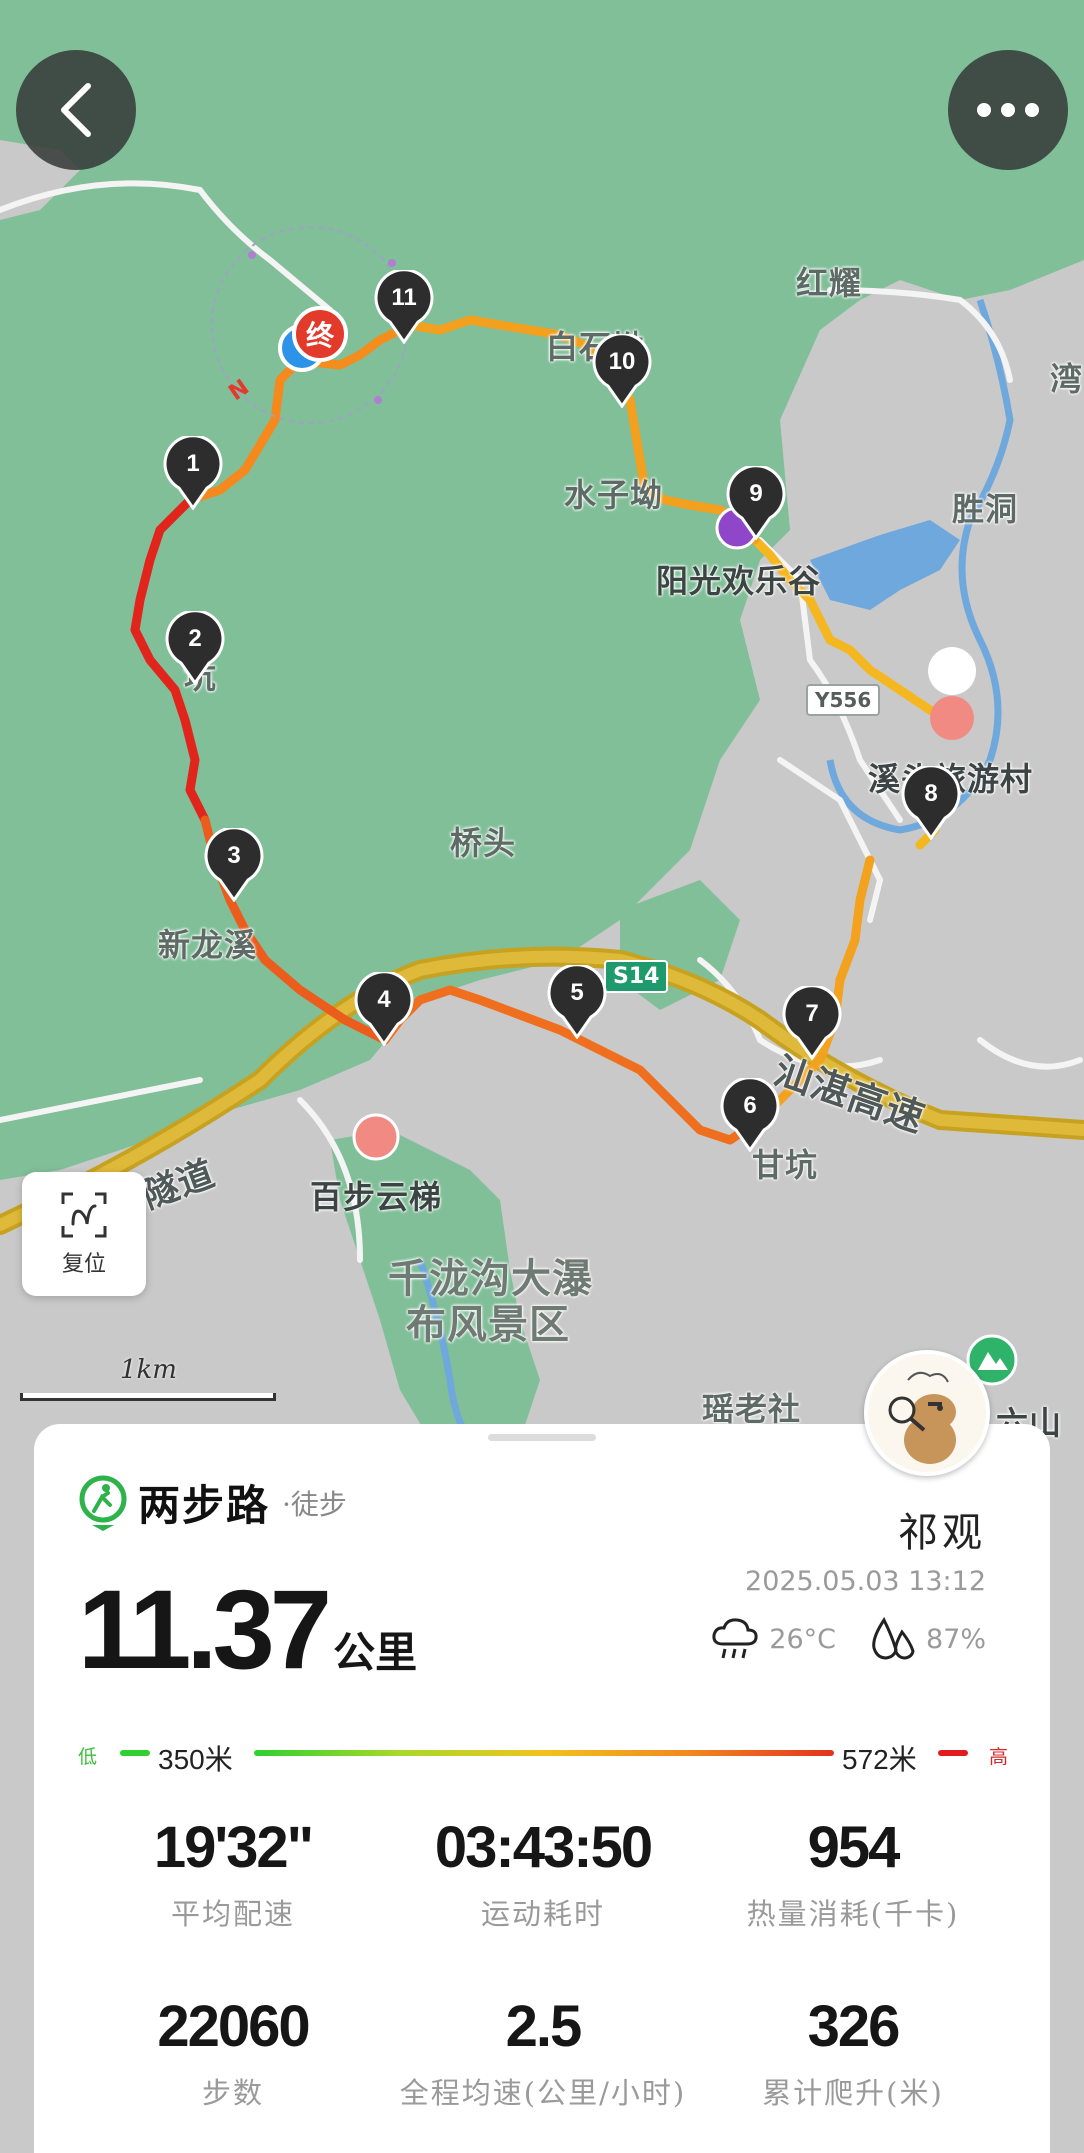  Describe the element at coordinates (854, 2026) in the screenshot. I see `stat-value: 326` at that location.